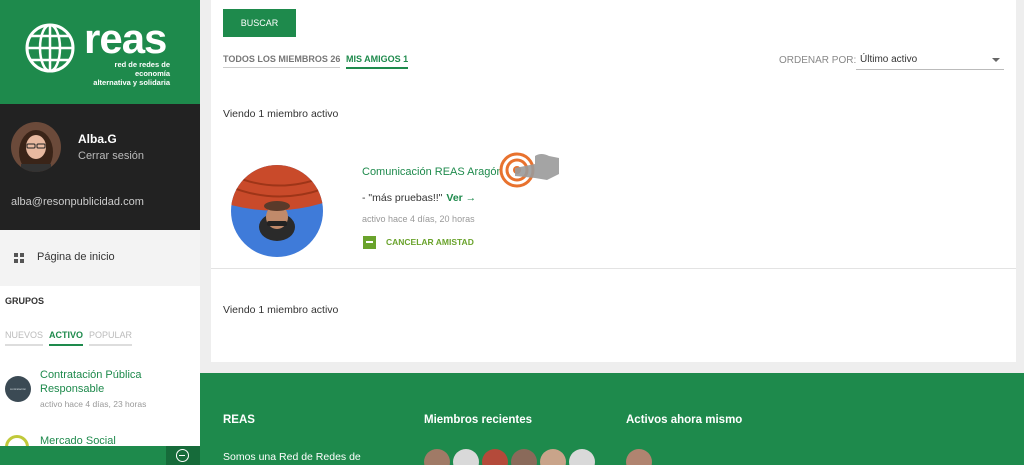 Image resolution: width=1024 pixels, height=465 pixels. What do you see at coordinates (292, 457) in the screenshot?
I see `footer-about-text: Somos una Red de Redes de` at bounding box center [292, 457].